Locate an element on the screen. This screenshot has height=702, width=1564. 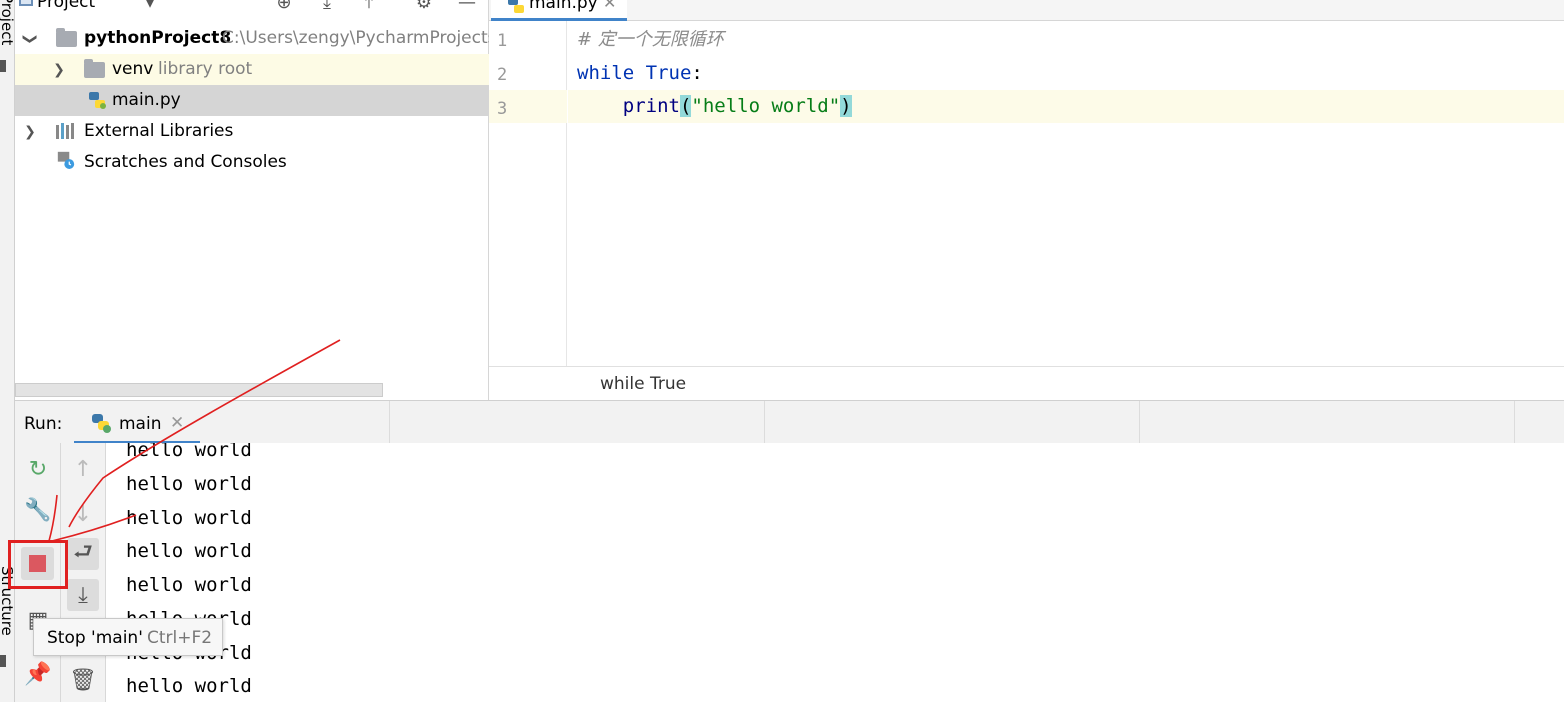
stop-tooltip: Stop 'main' Ctrl+F2 is located at coordinates (128, 637).